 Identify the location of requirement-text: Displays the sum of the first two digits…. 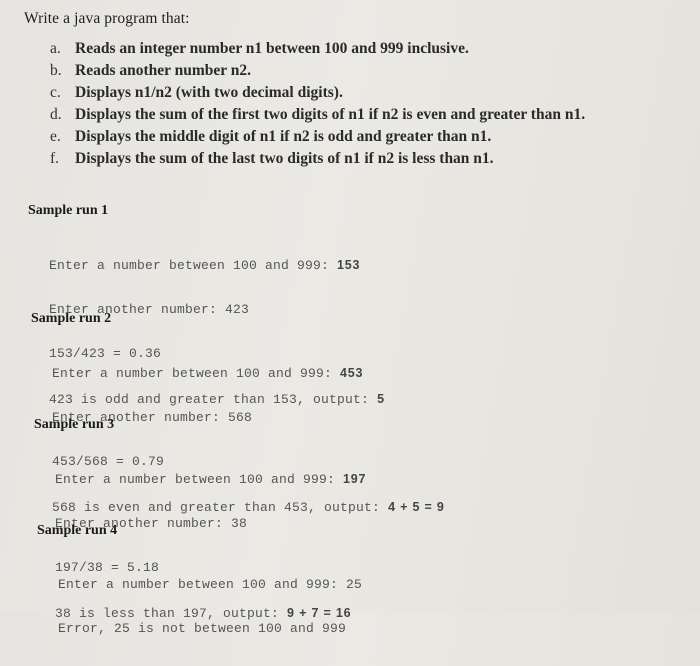
(330, 114).